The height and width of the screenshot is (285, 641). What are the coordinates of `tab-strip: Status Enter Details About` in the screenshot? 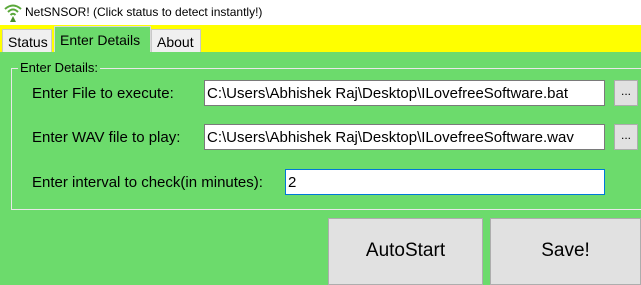 It's located at (320, 38).